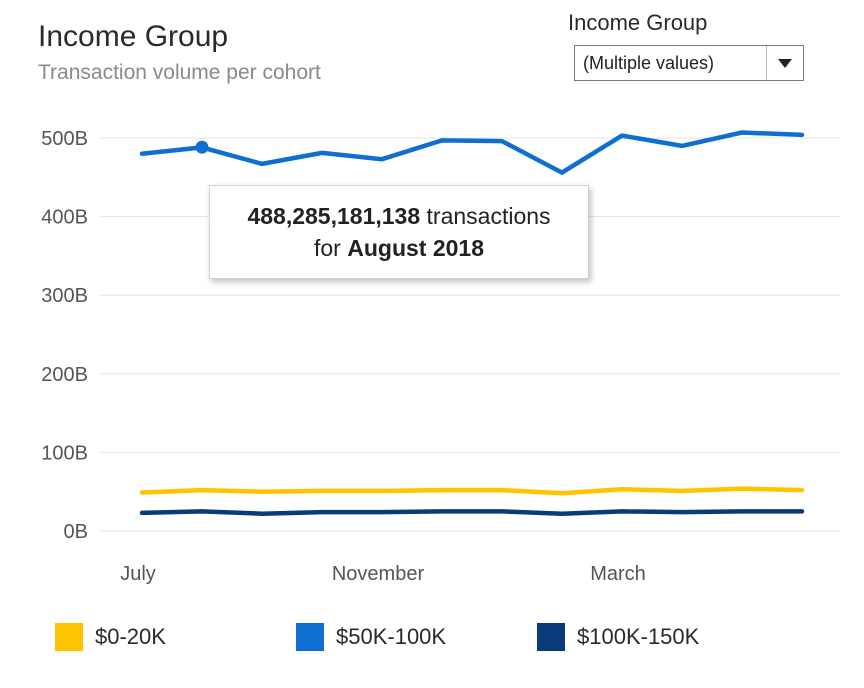 The height and width of the screenshot is (688, 864). Describe the element at coordinates (638, 636) in the screenshot. I see `legend-label-100k-150k: $100K-150K` at that location.